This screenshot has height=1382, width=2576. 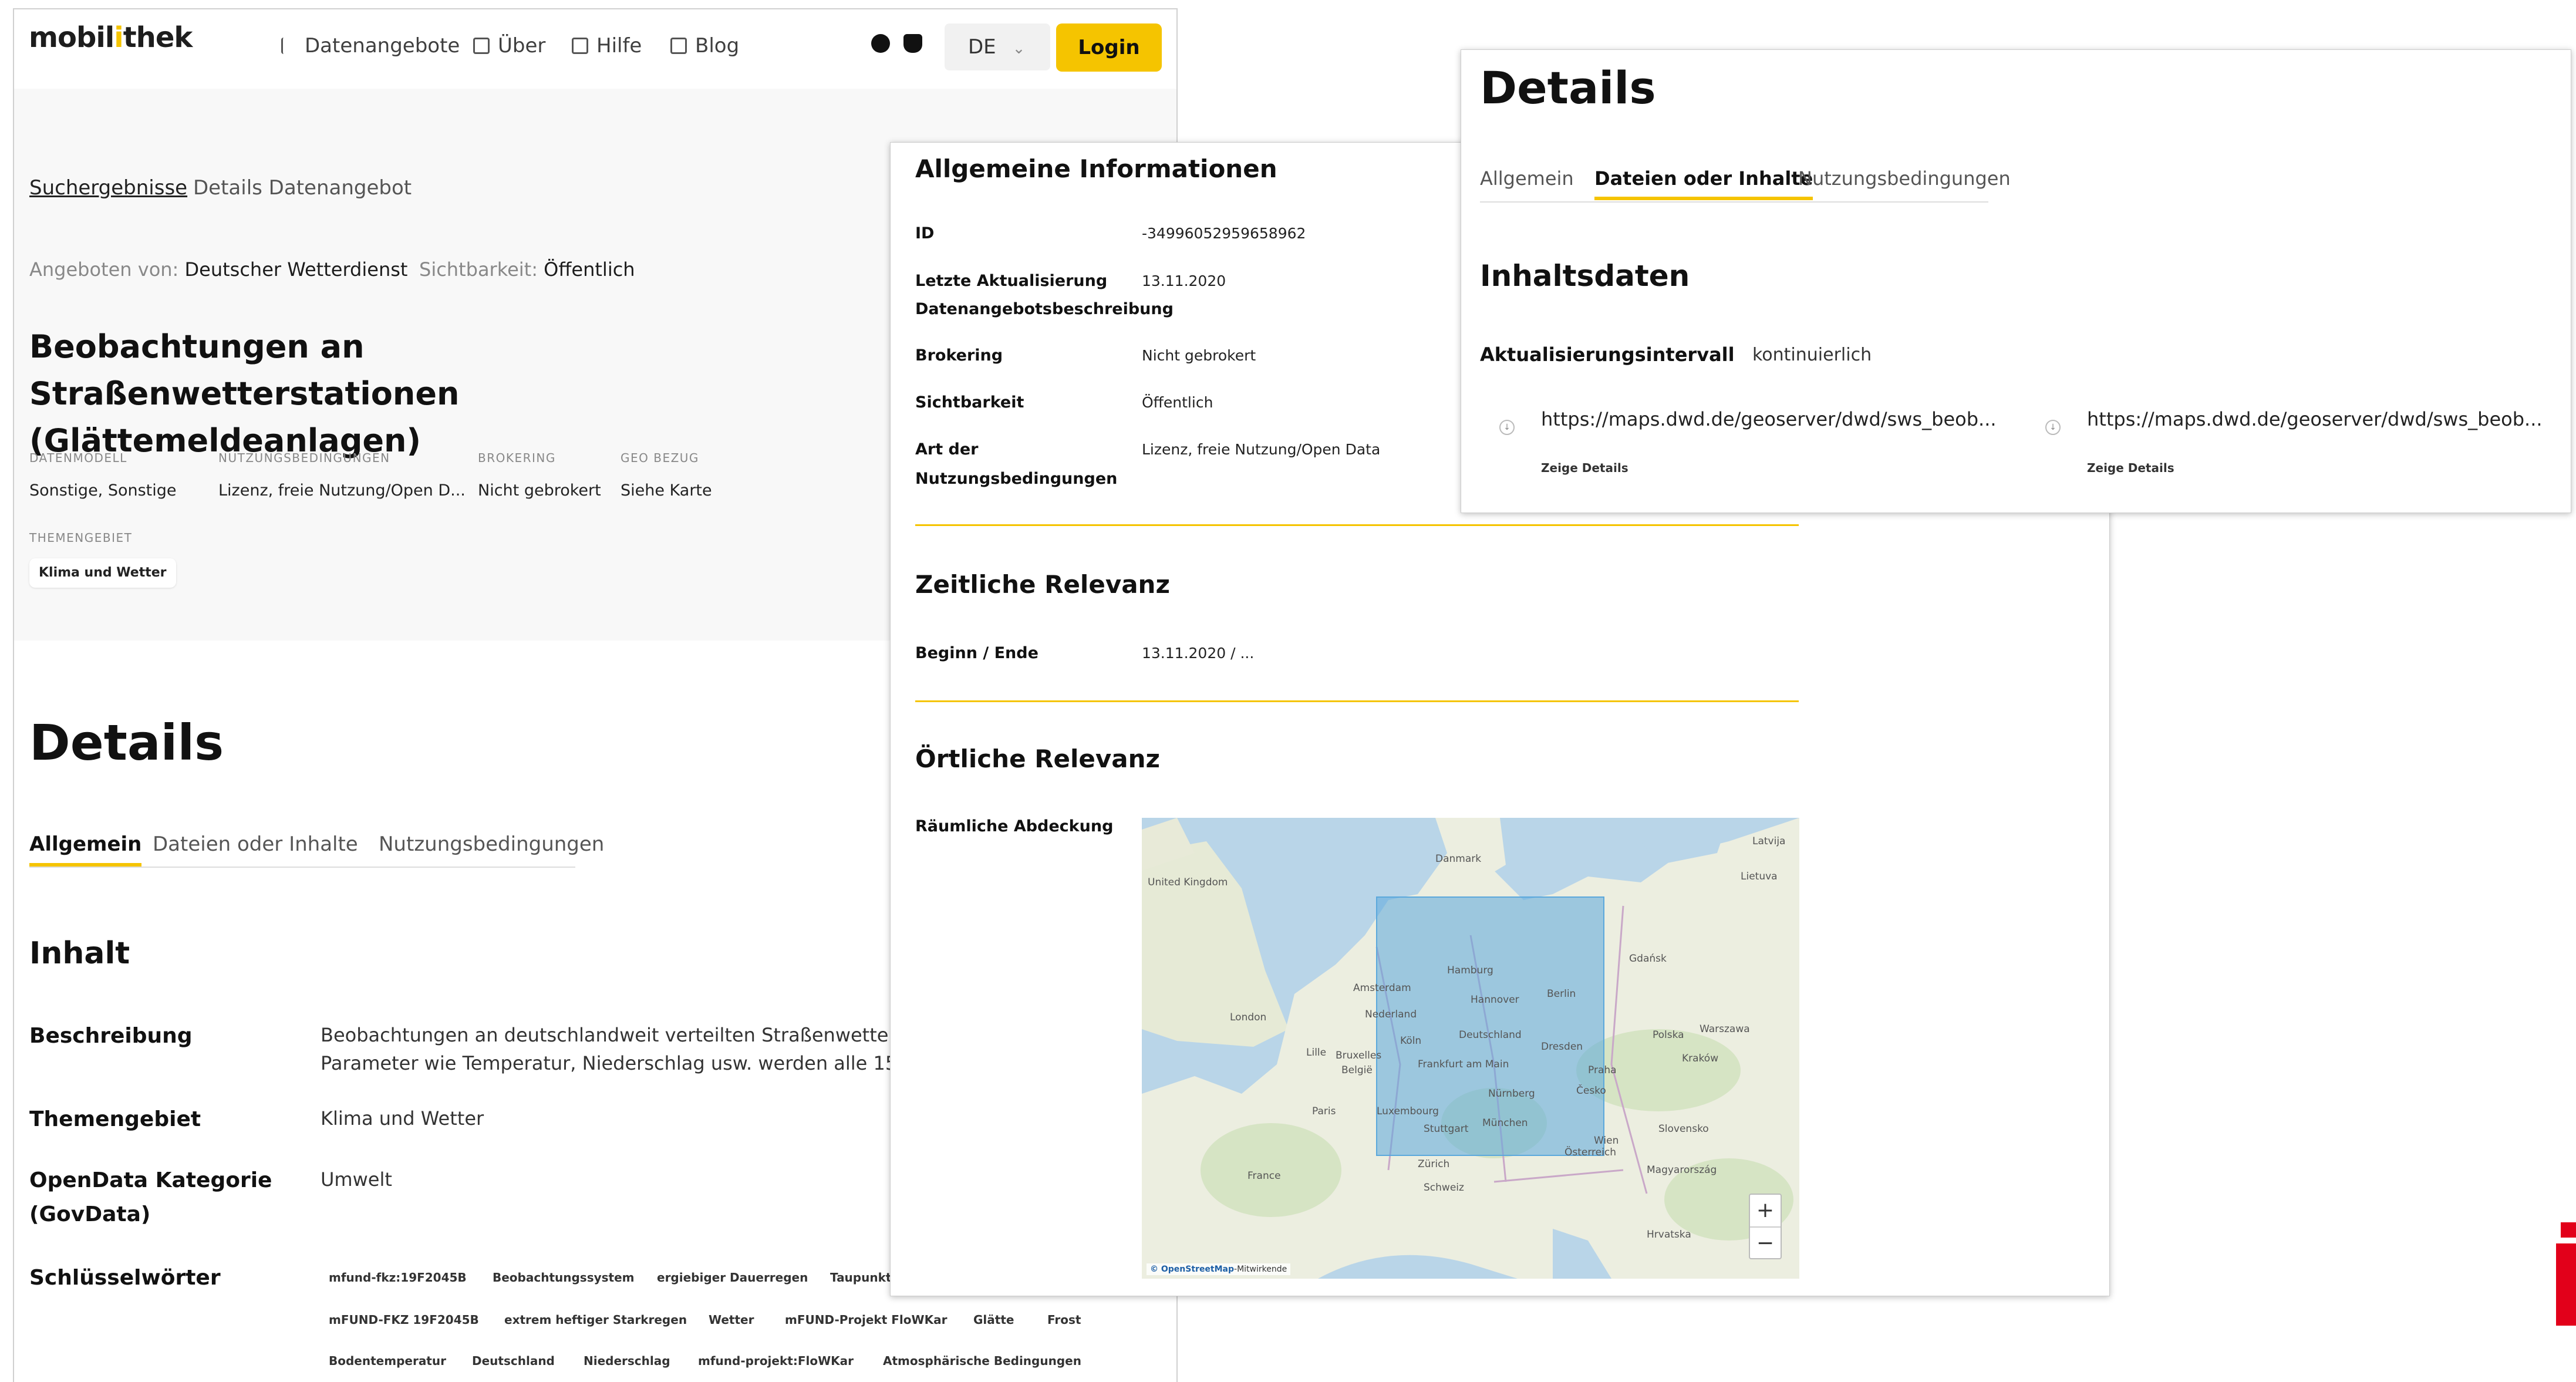 I want to click on fact-value: Sonstige, Sonstige, so click(x=103, y=490).